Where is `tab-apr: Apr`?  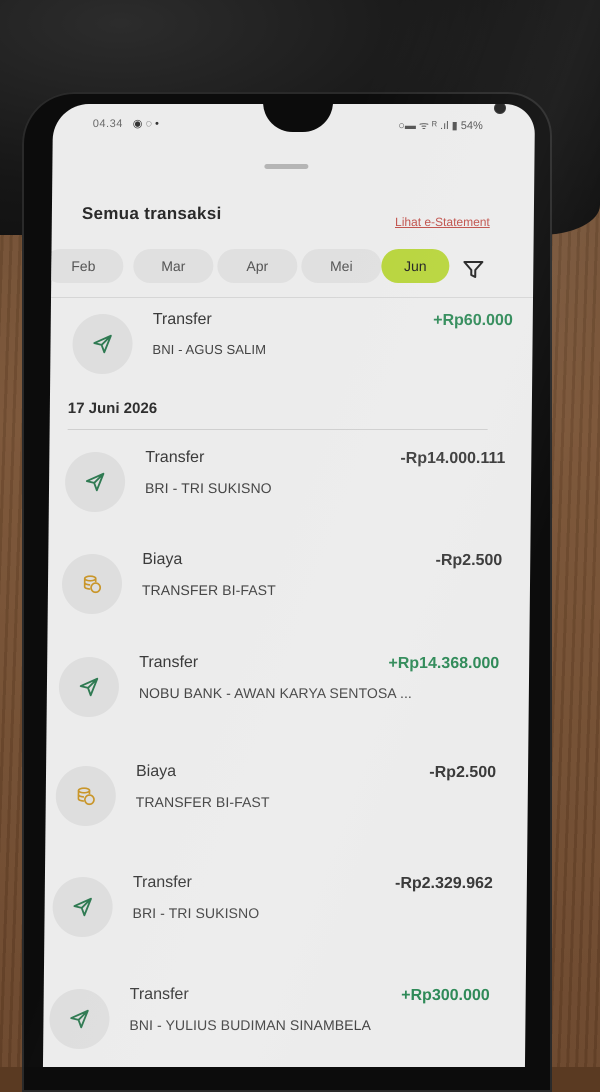
tab-apr: Apr is located at coordinates (257, 266).